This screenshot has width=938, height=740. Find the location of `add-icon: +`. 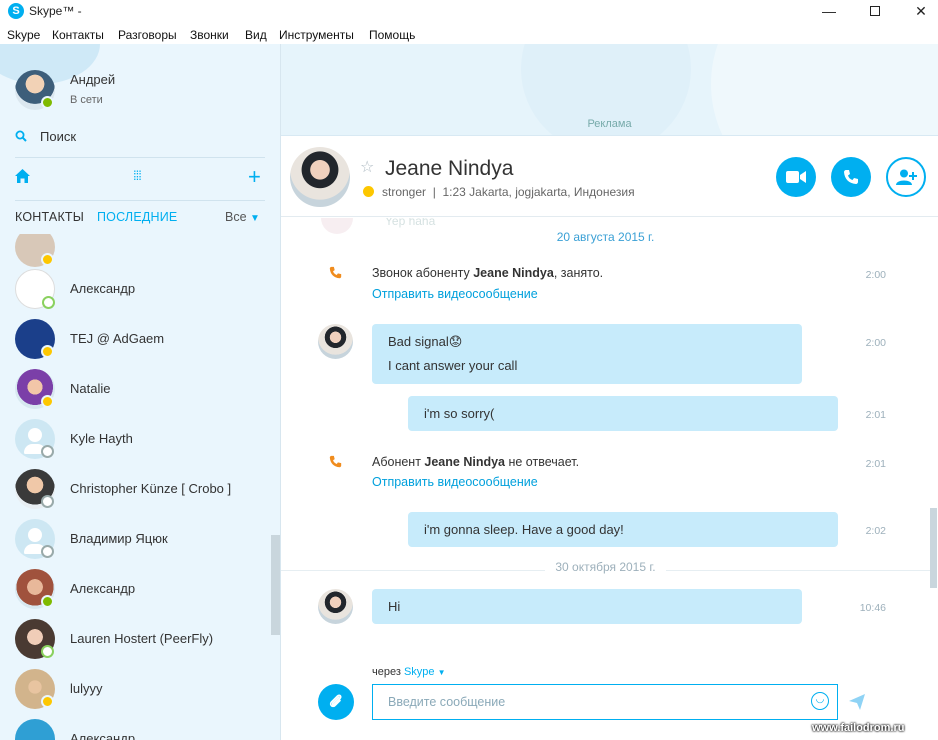

add-icon: + is located at coordinates (254, 177).